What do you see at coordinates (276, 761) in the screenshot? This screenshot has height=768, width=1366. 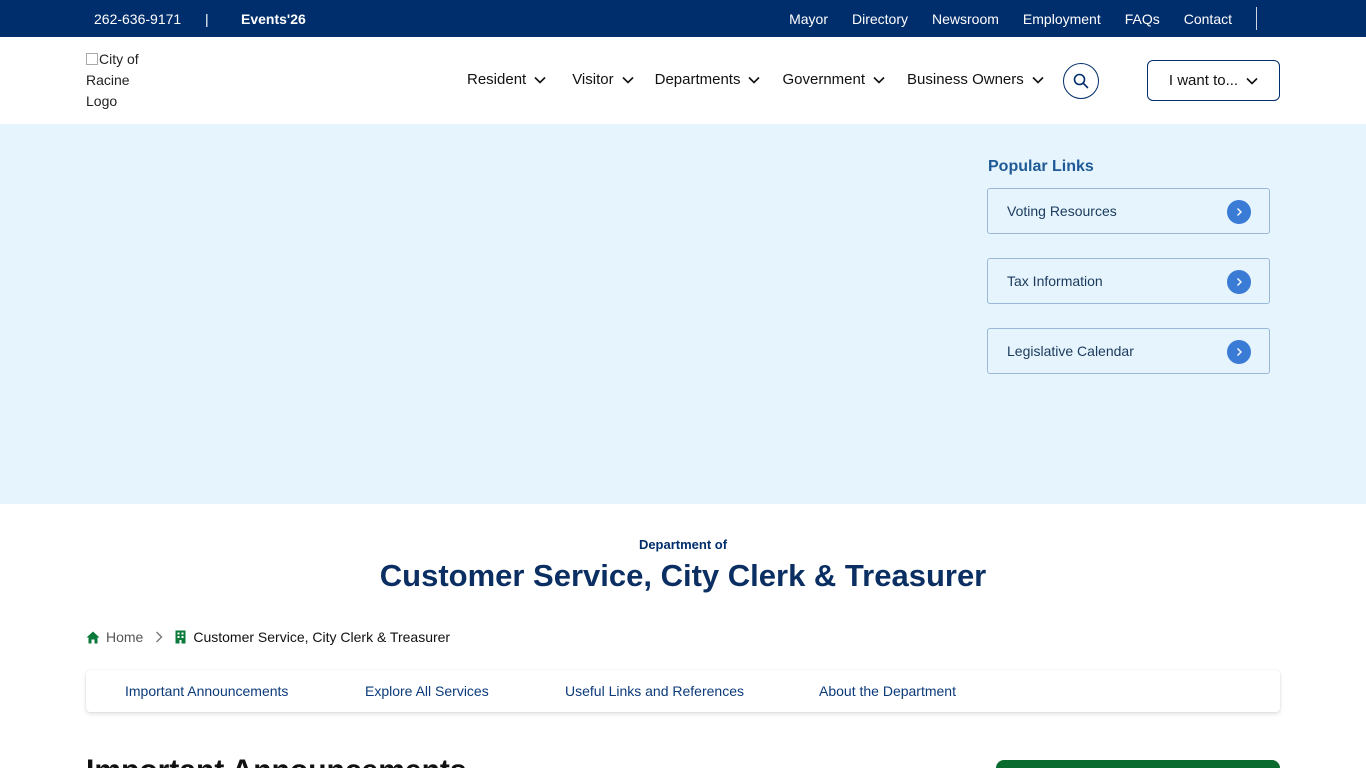 I see `section-heading: Important Announcements` at bounding box center [276, 761].